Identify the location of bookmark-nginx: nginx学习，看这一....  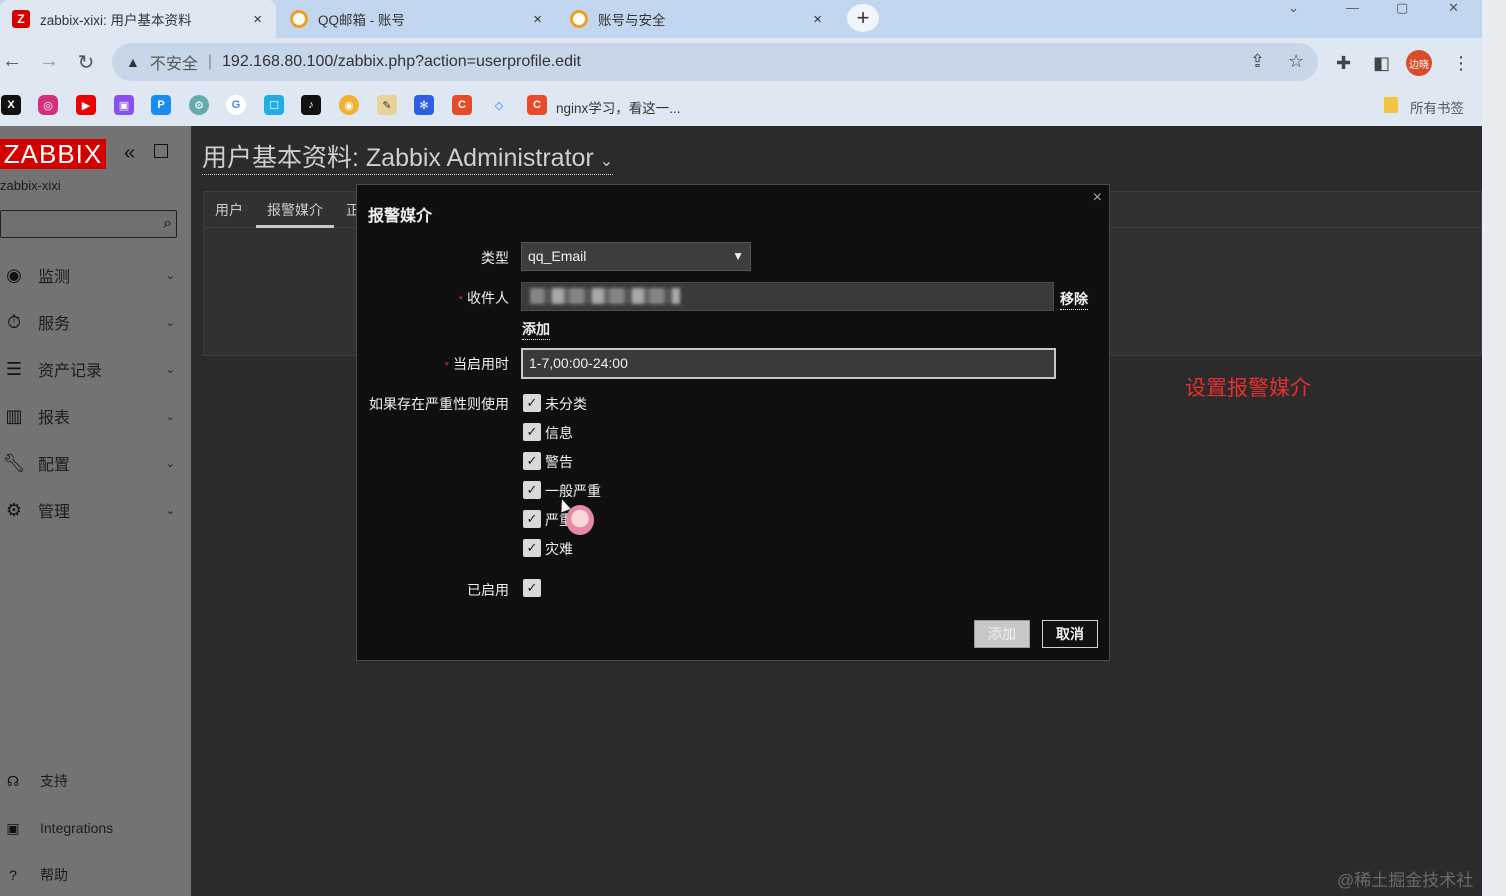
(618, 107).